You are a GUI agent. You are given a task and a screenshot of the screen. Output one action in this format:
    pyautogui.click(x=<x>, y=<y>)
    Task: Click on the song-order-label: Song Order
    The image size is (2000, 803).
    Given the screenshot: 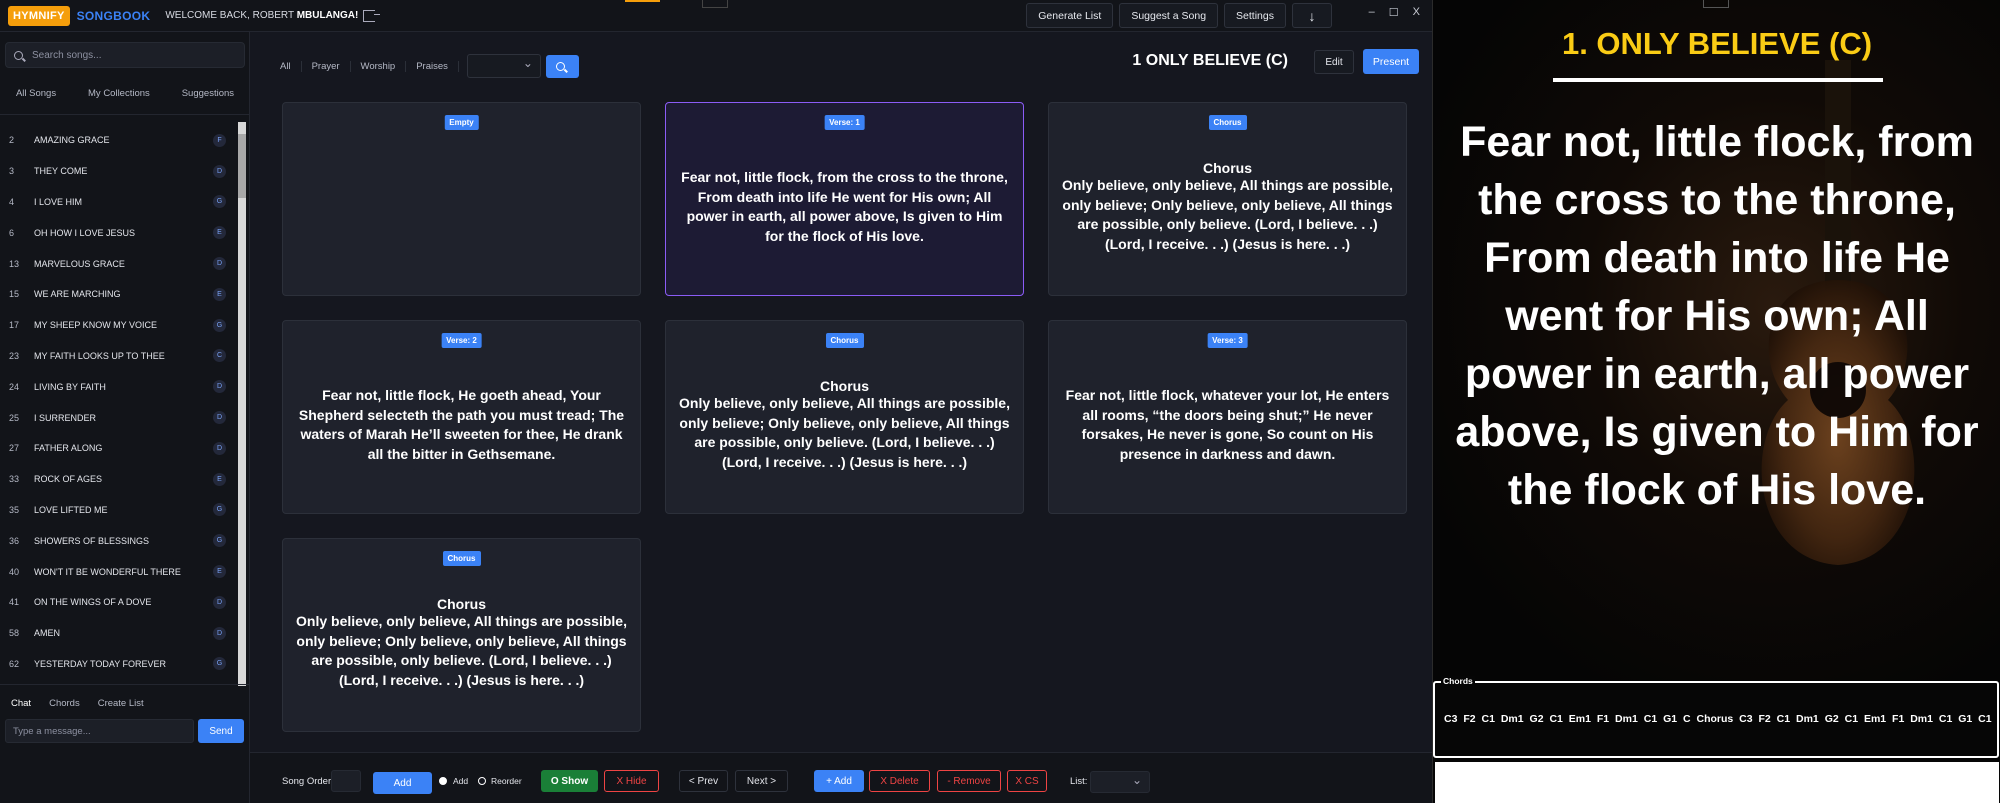 What is the action you would take?
    pyautogui.click(x=307, y=781)
    